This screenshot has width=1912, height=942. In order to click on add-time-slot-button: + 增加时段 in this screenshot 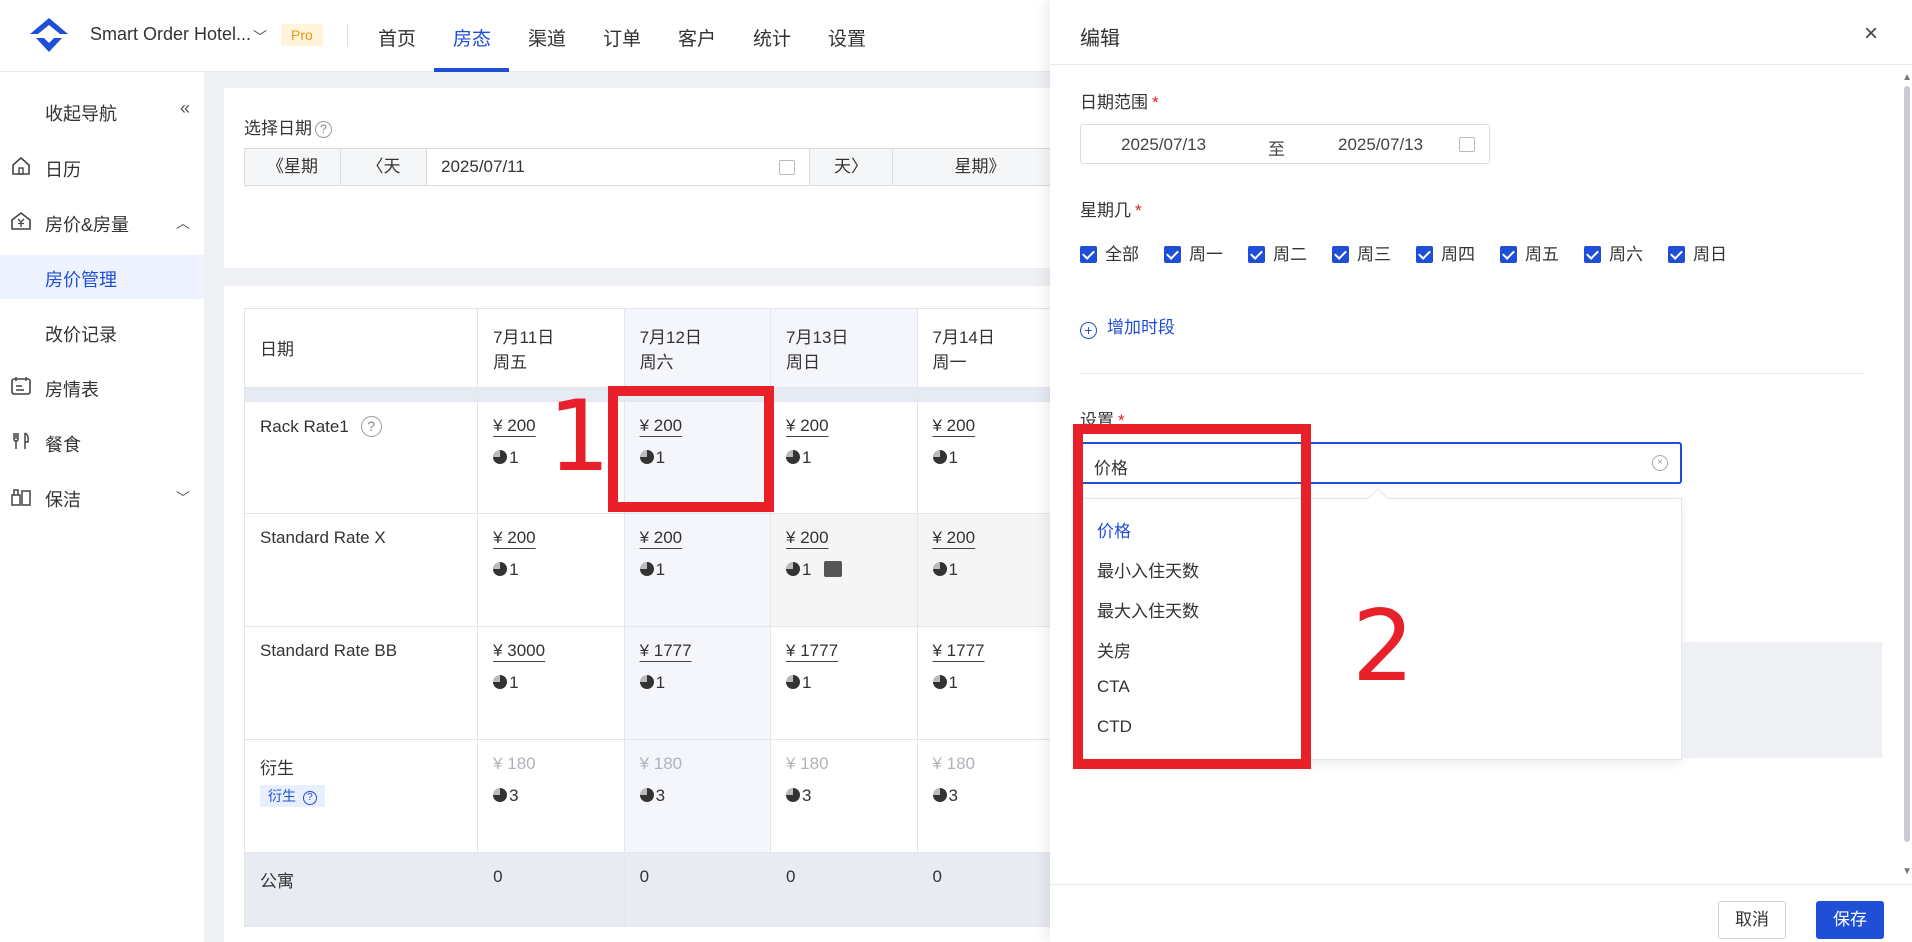, I will do `click(1127, 326)`.